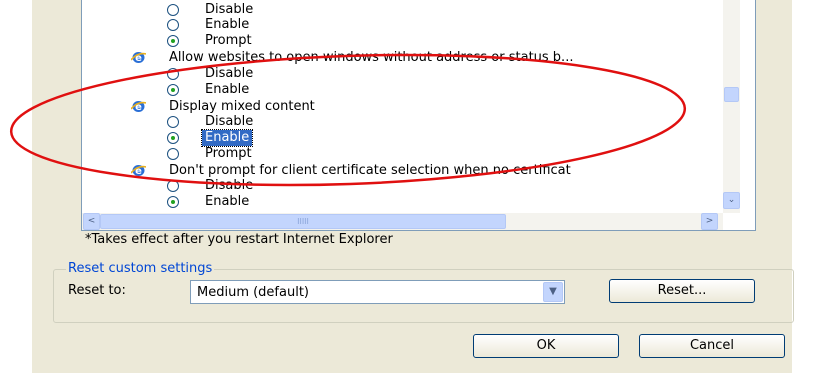 Image resolution: width=817 pixels, height=373 pixels. I want to click on vertical-scroll-thumb, so click(731, 94).